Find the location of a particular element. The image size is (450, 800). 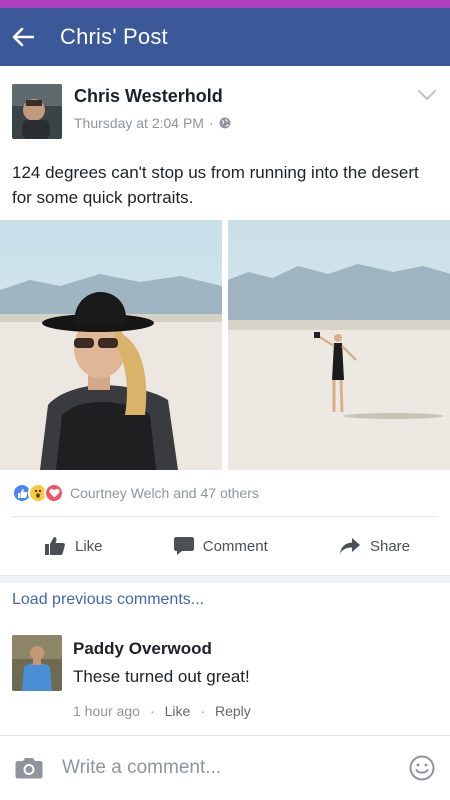

emoji-button is located at coordinates (422, 768).